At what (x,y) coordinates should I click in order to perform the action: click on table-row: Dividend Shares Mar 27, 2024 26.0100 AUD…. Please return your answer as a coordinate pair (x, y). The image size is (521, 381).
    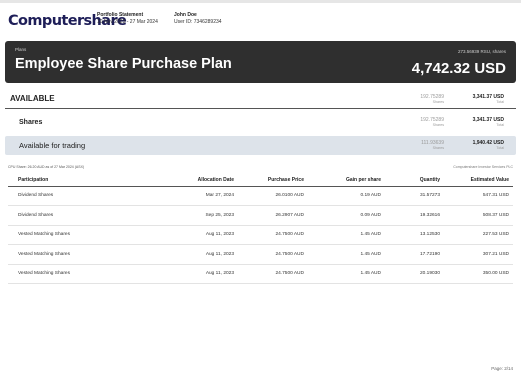
    Looking at the image, I should click on (260, 196).